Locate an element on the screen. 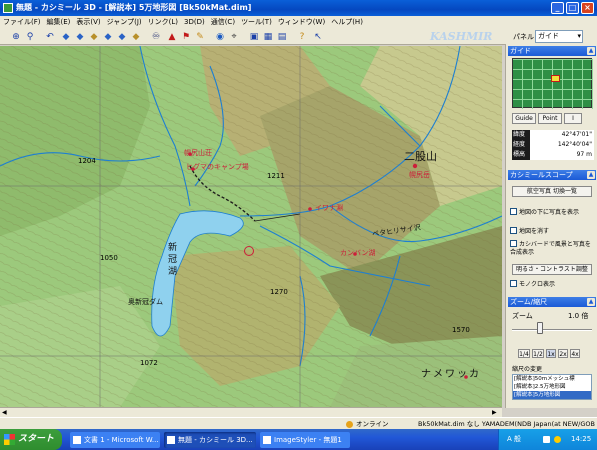 The width and height of the screenshot is (597, 450). photo-under-map-checkbox: 地図の下に写真を表示 is located at coordinates (552, 212).